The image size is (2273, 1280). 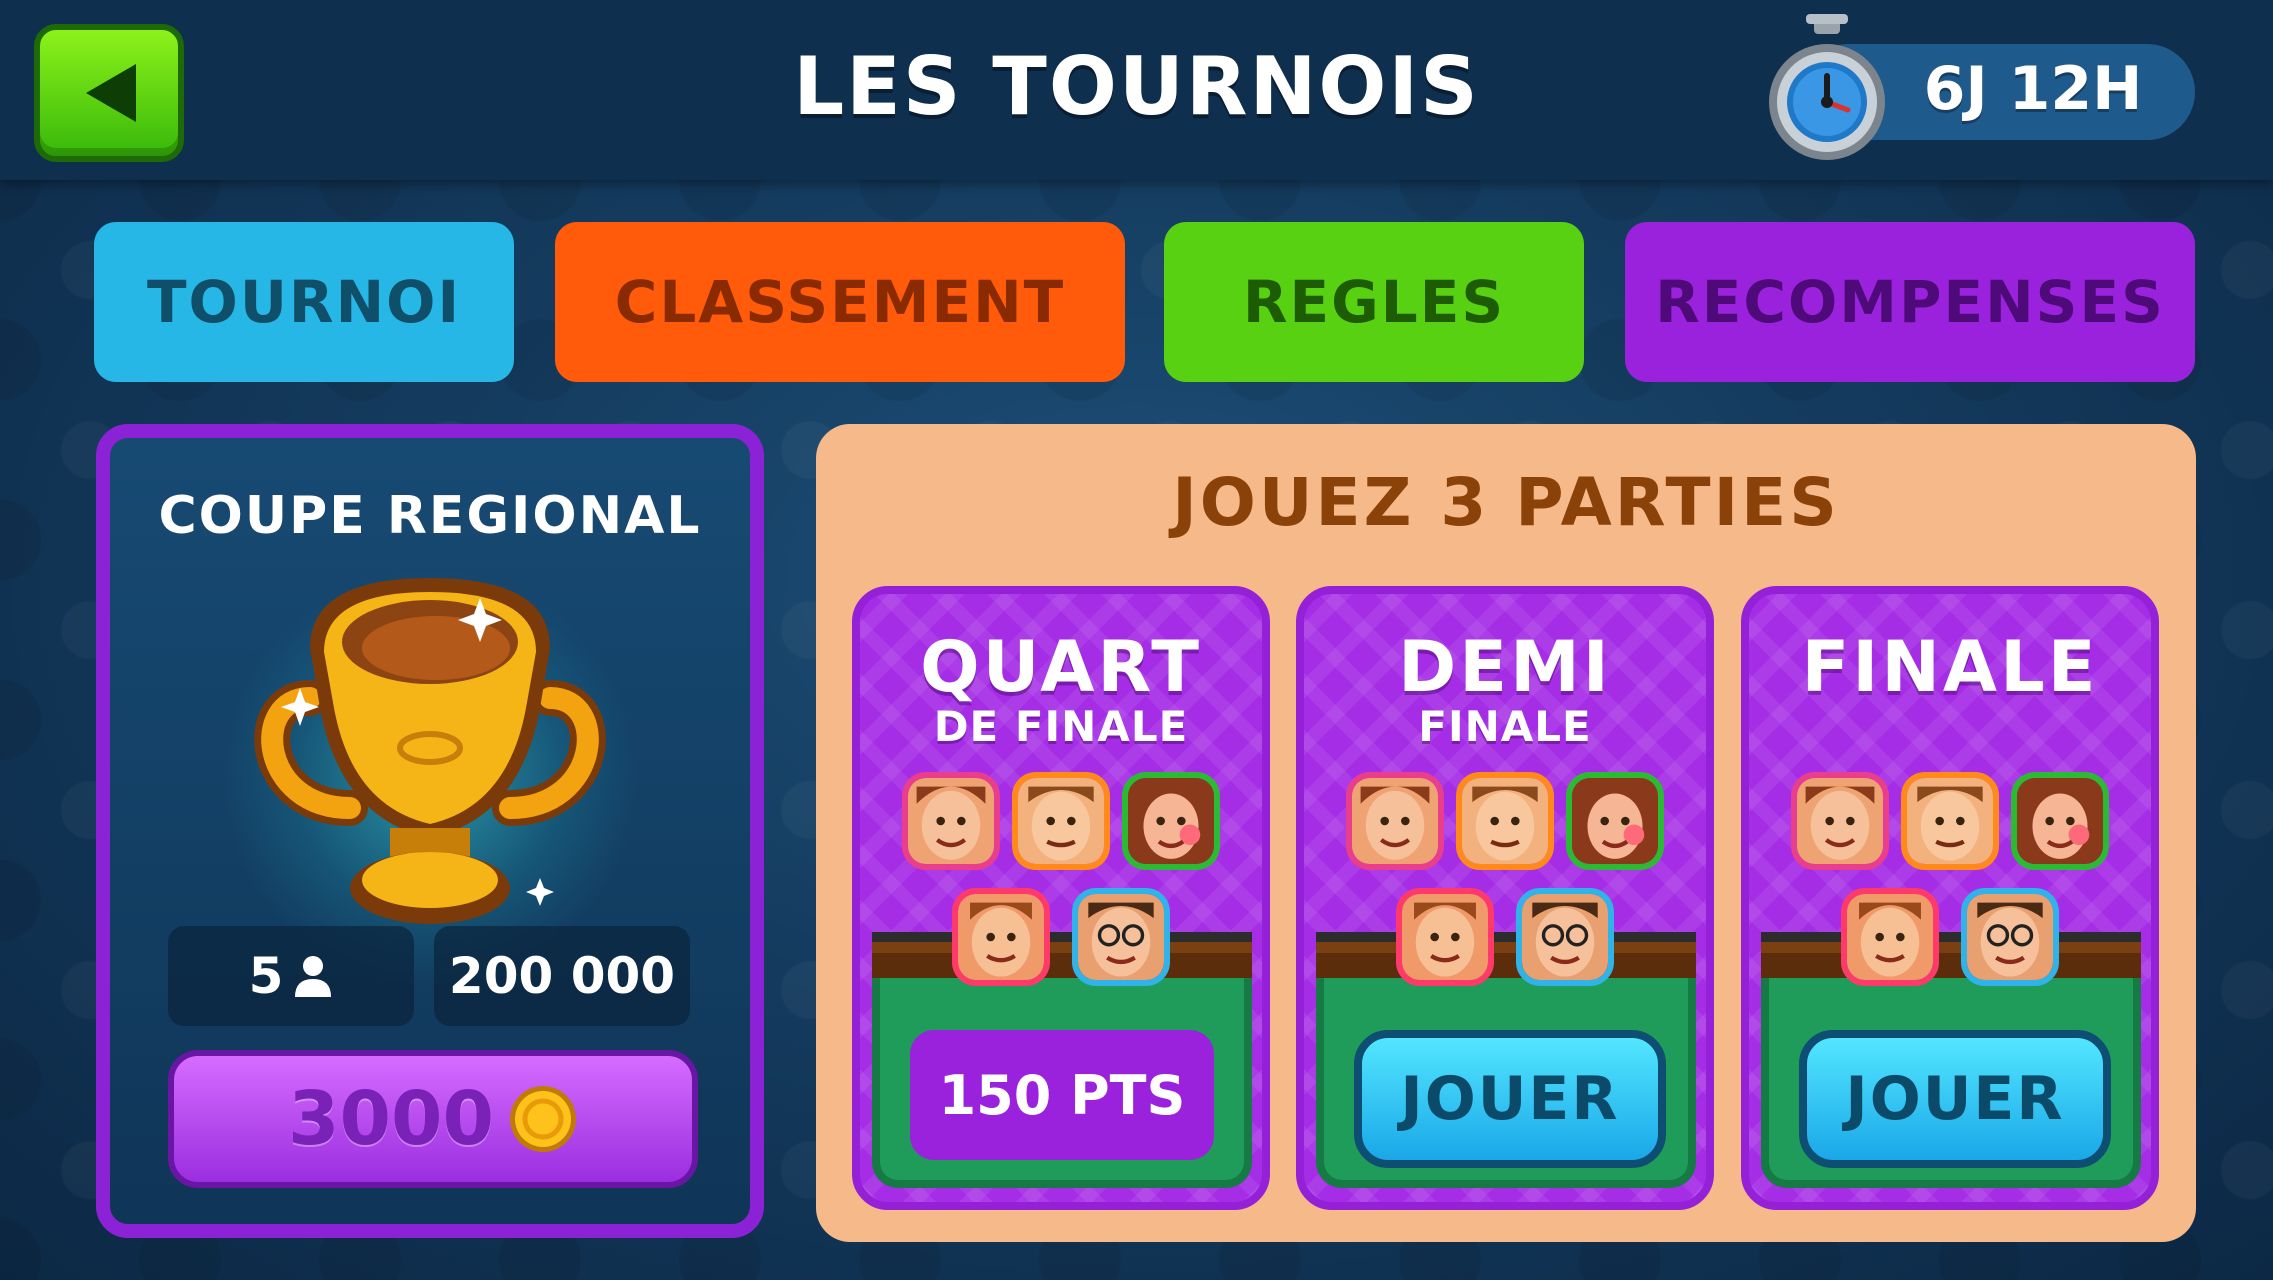 I want to click on stage-card-demi: DEMI FINALE JOUER, so click(x=1505, y=898).